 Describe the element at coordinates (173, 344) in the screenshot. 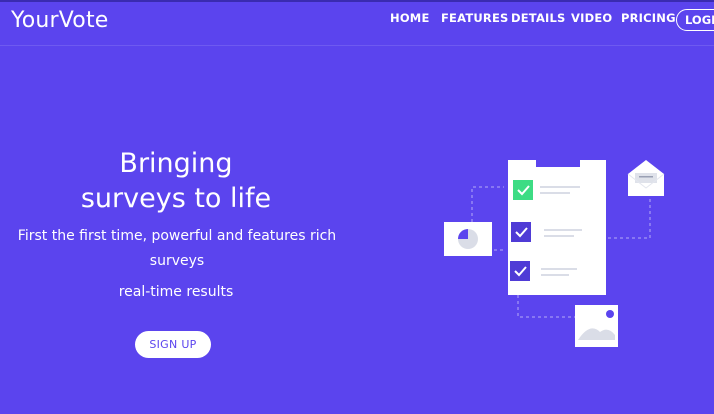

I see `signup-button: SIGN UP` at that location.